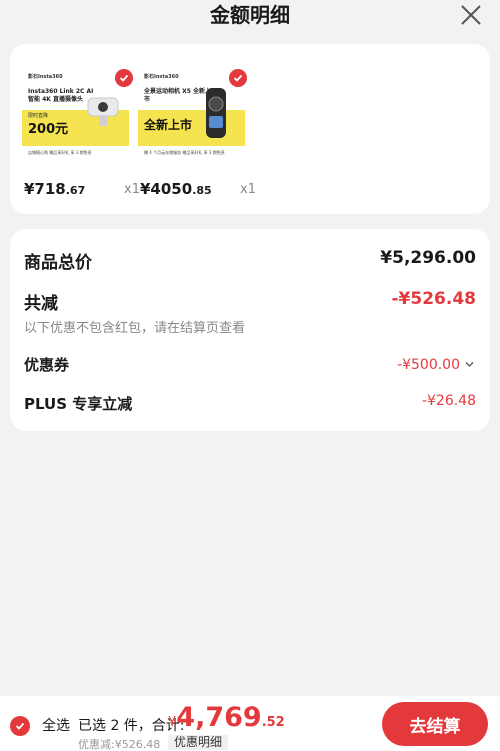 This screenshot has height=751, width=500. Describe the element at coordinates (119, 744) in the screenshot. I see `discount-amount: 优惠减:¥526.48` at that location.